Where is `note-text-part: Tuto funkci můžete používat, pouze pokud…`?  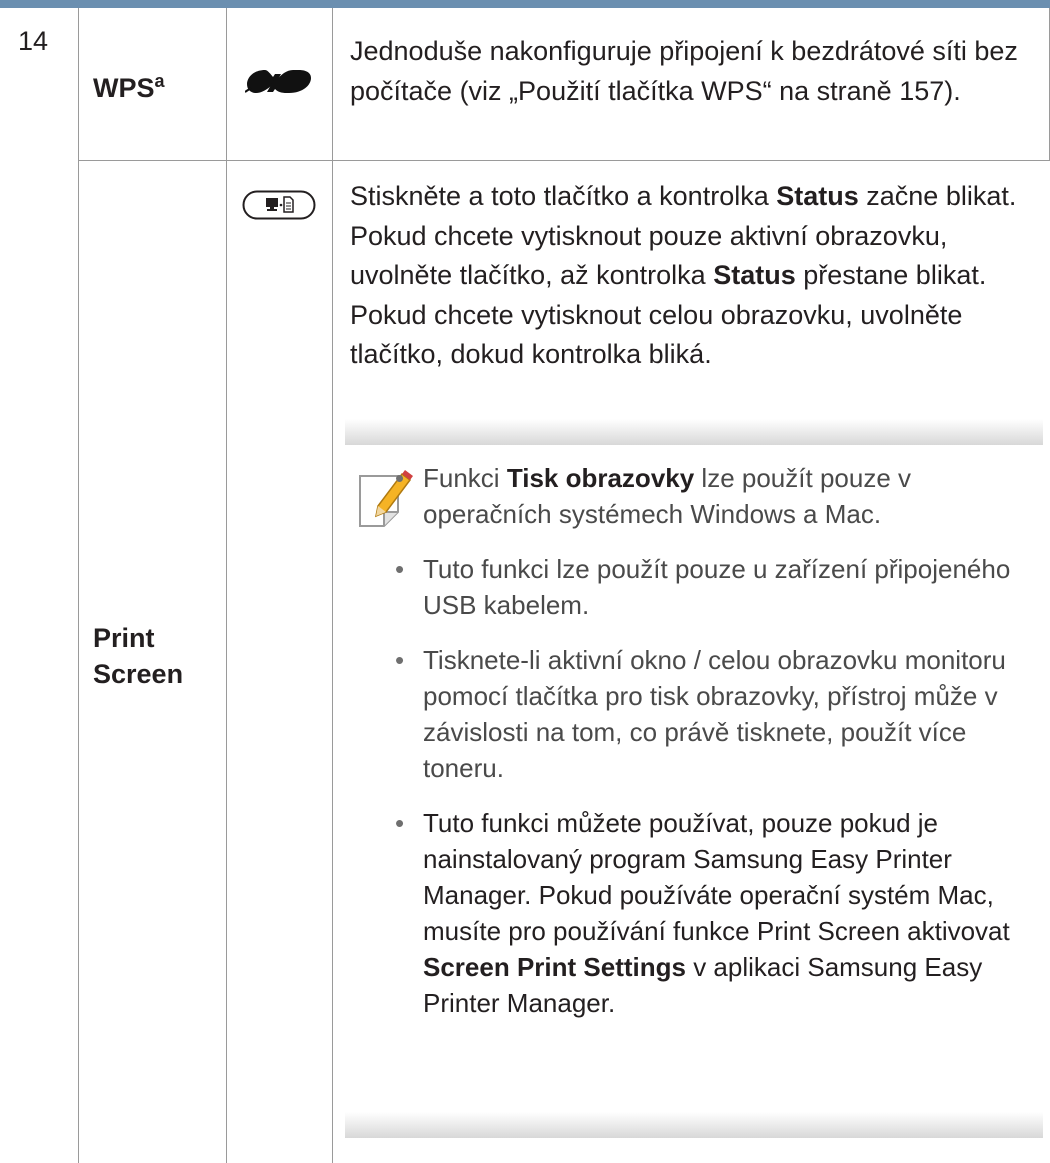 note-text-part: Tuto funkci můžete používat, pouze pokud… is located at coordinates (716, 877).